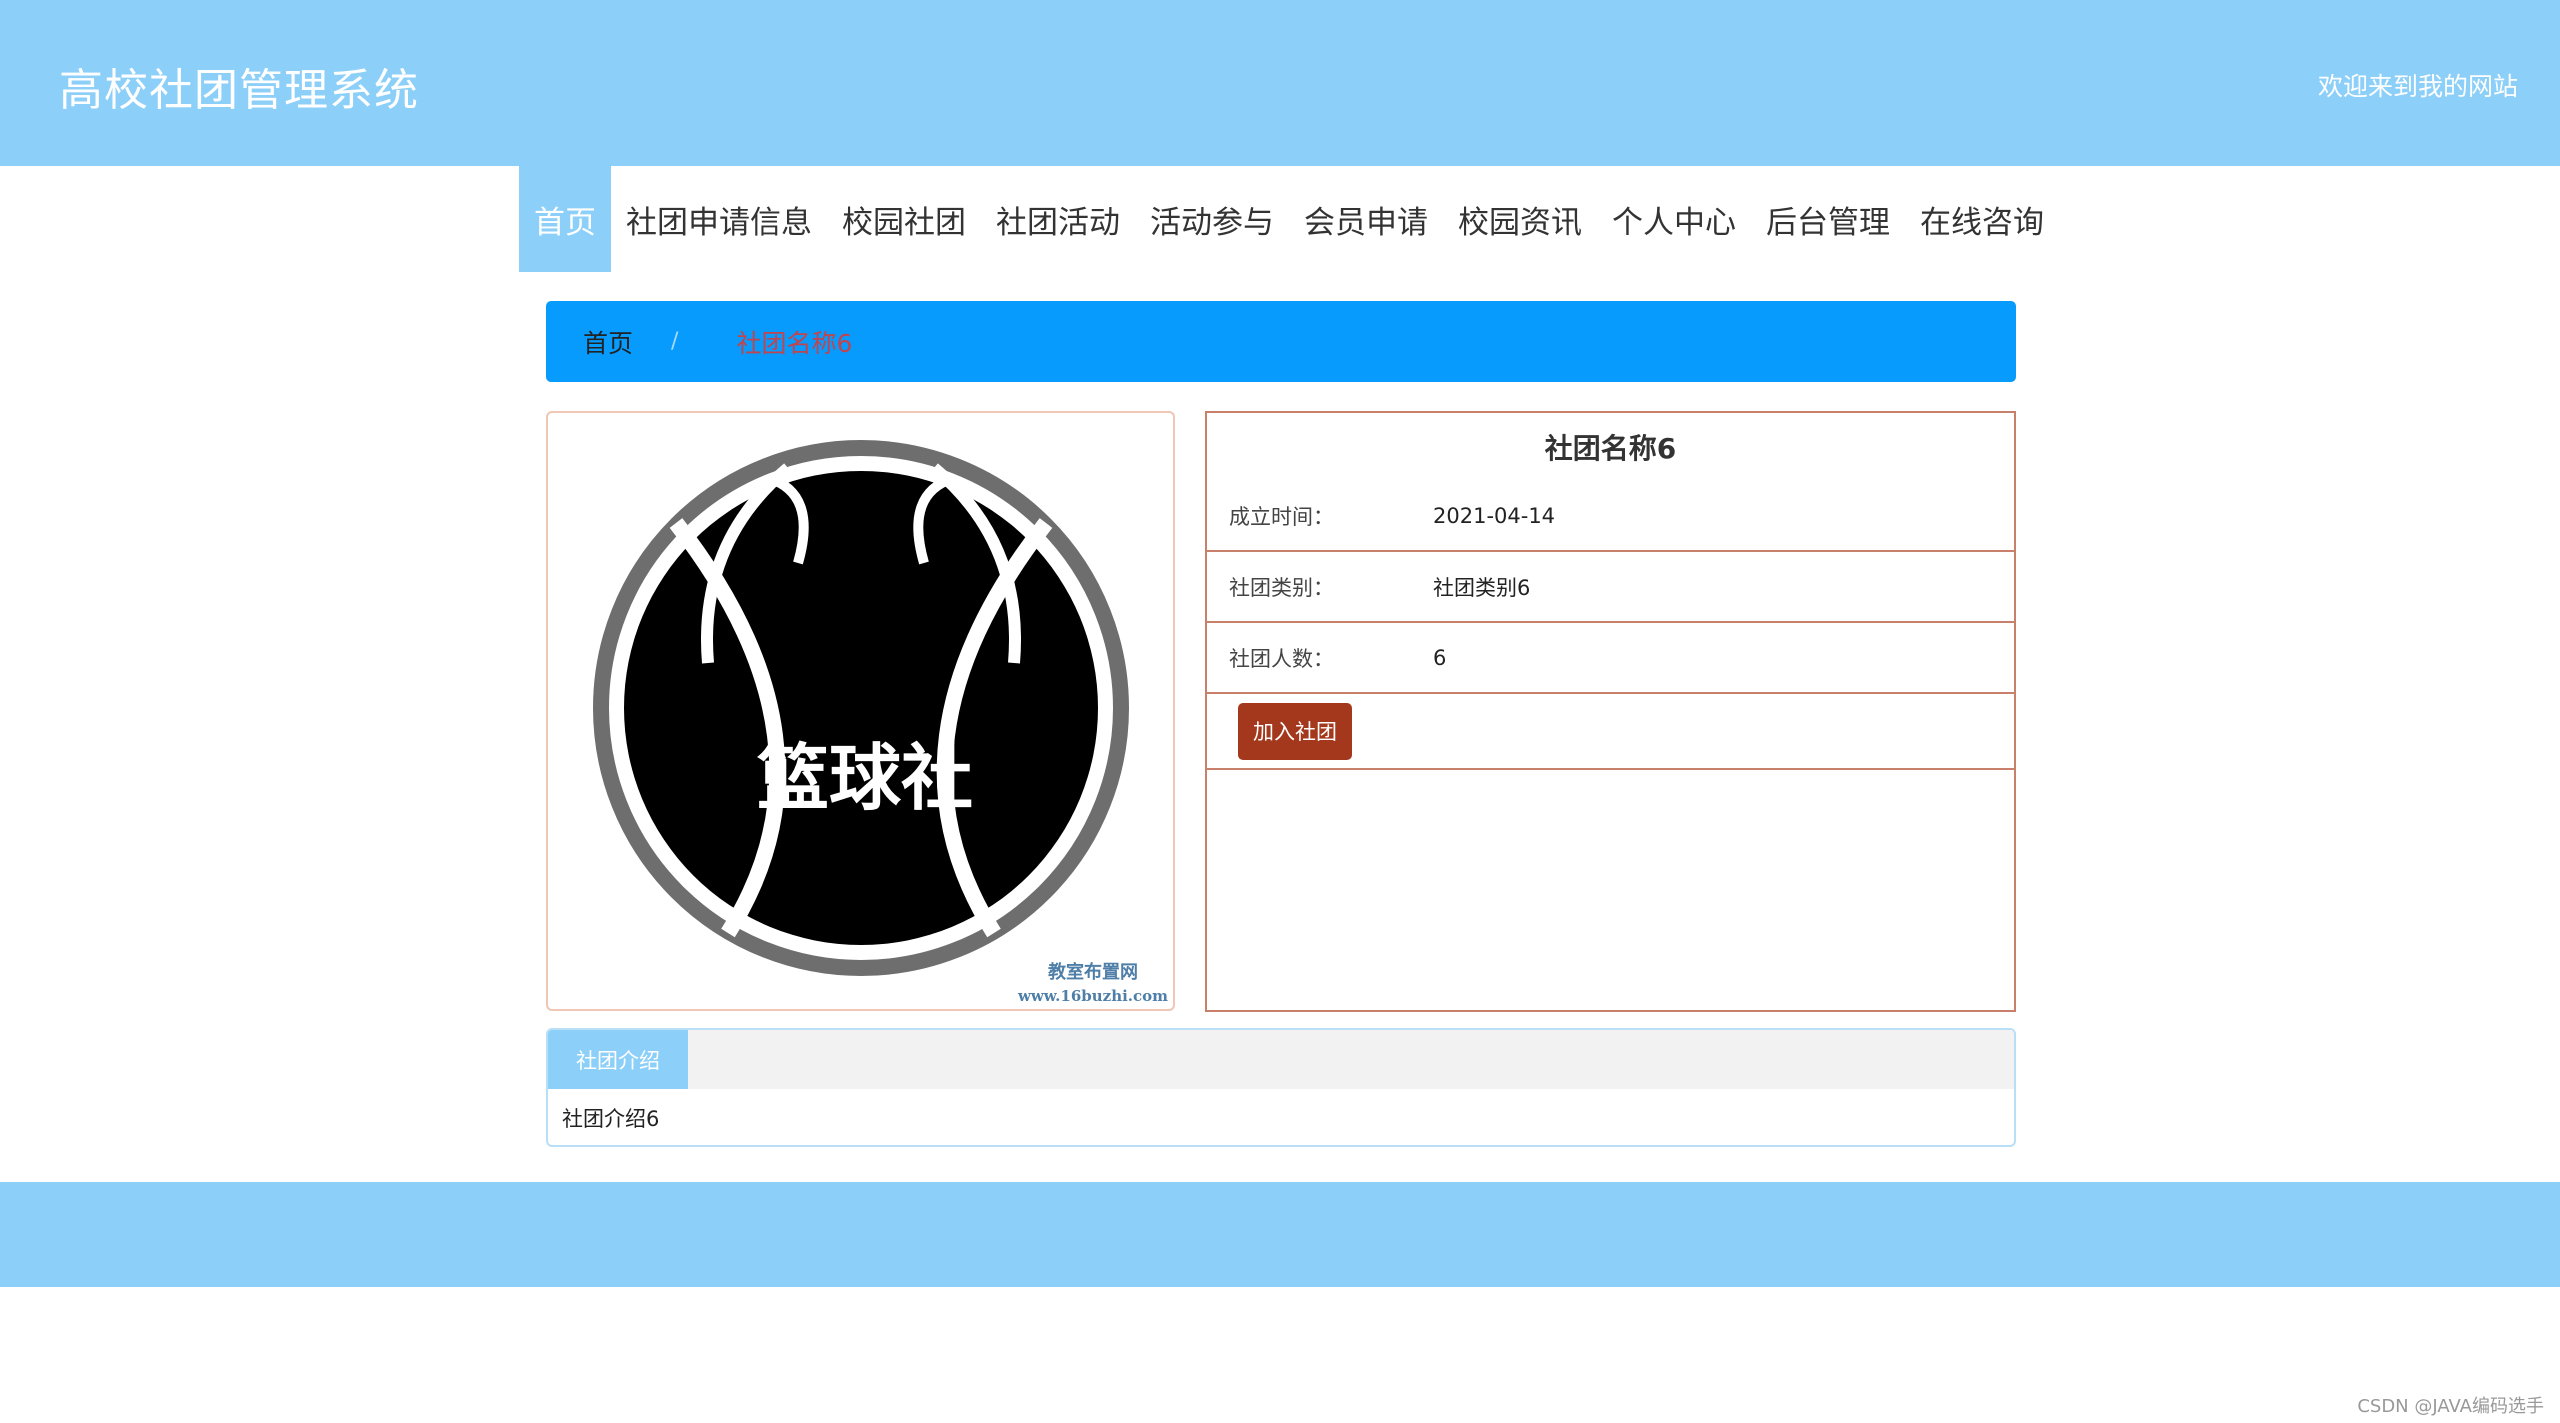  I want to click on logo-text: 篮球社, so click(865, 777).